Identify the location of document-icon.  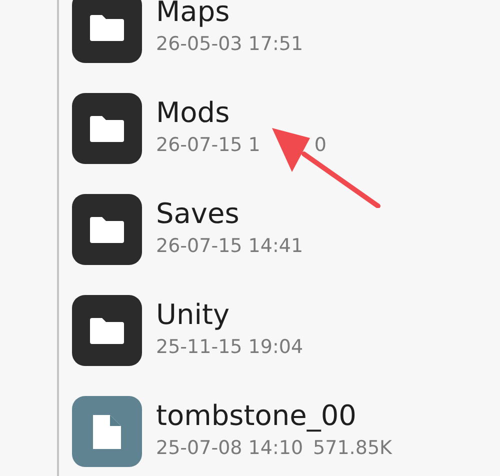
(107, 431).